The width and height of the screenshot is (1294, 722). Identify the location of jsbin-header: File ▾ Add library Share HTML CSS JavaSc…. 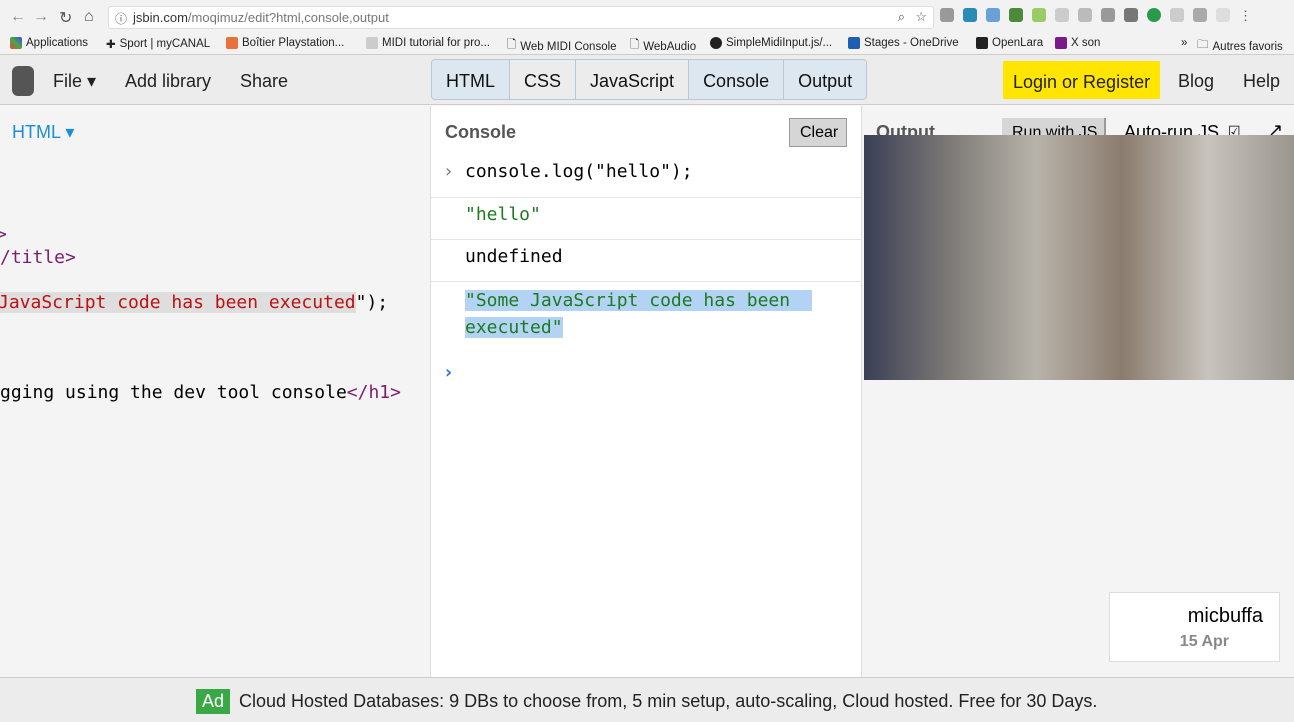
(647, 80).